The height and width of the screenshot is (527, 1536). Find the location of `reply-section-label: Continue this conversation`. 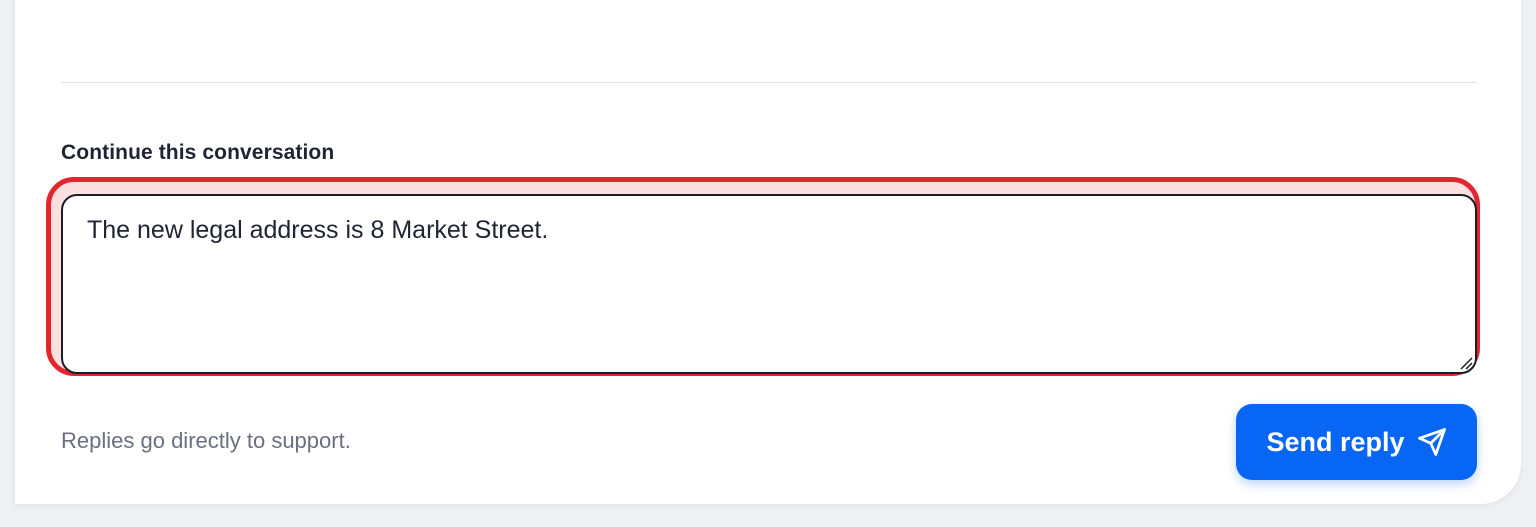

reply-section-label: Continue this conversation is located at coordinates (198, 152).